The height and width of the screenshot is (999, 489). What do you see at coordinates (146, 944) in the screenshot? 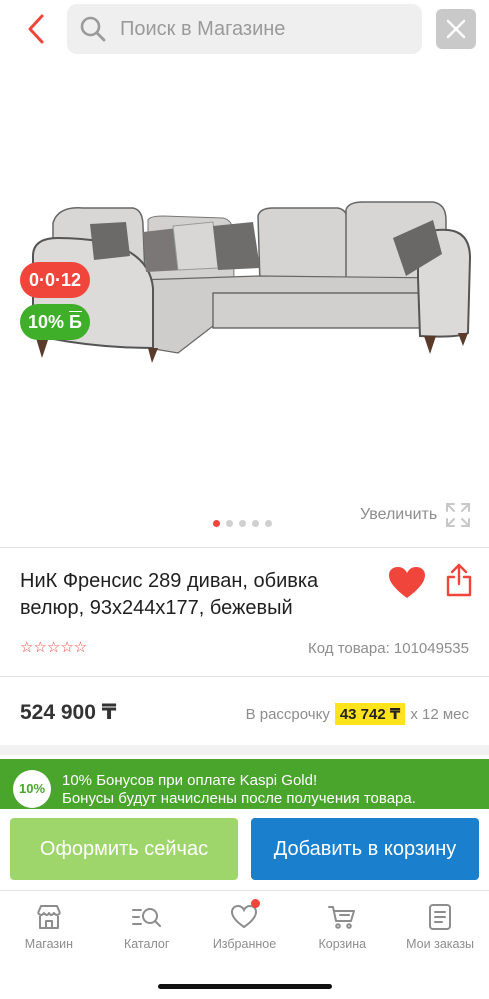
I see `nav-label: Каталог` at bounding box center [146, 944].